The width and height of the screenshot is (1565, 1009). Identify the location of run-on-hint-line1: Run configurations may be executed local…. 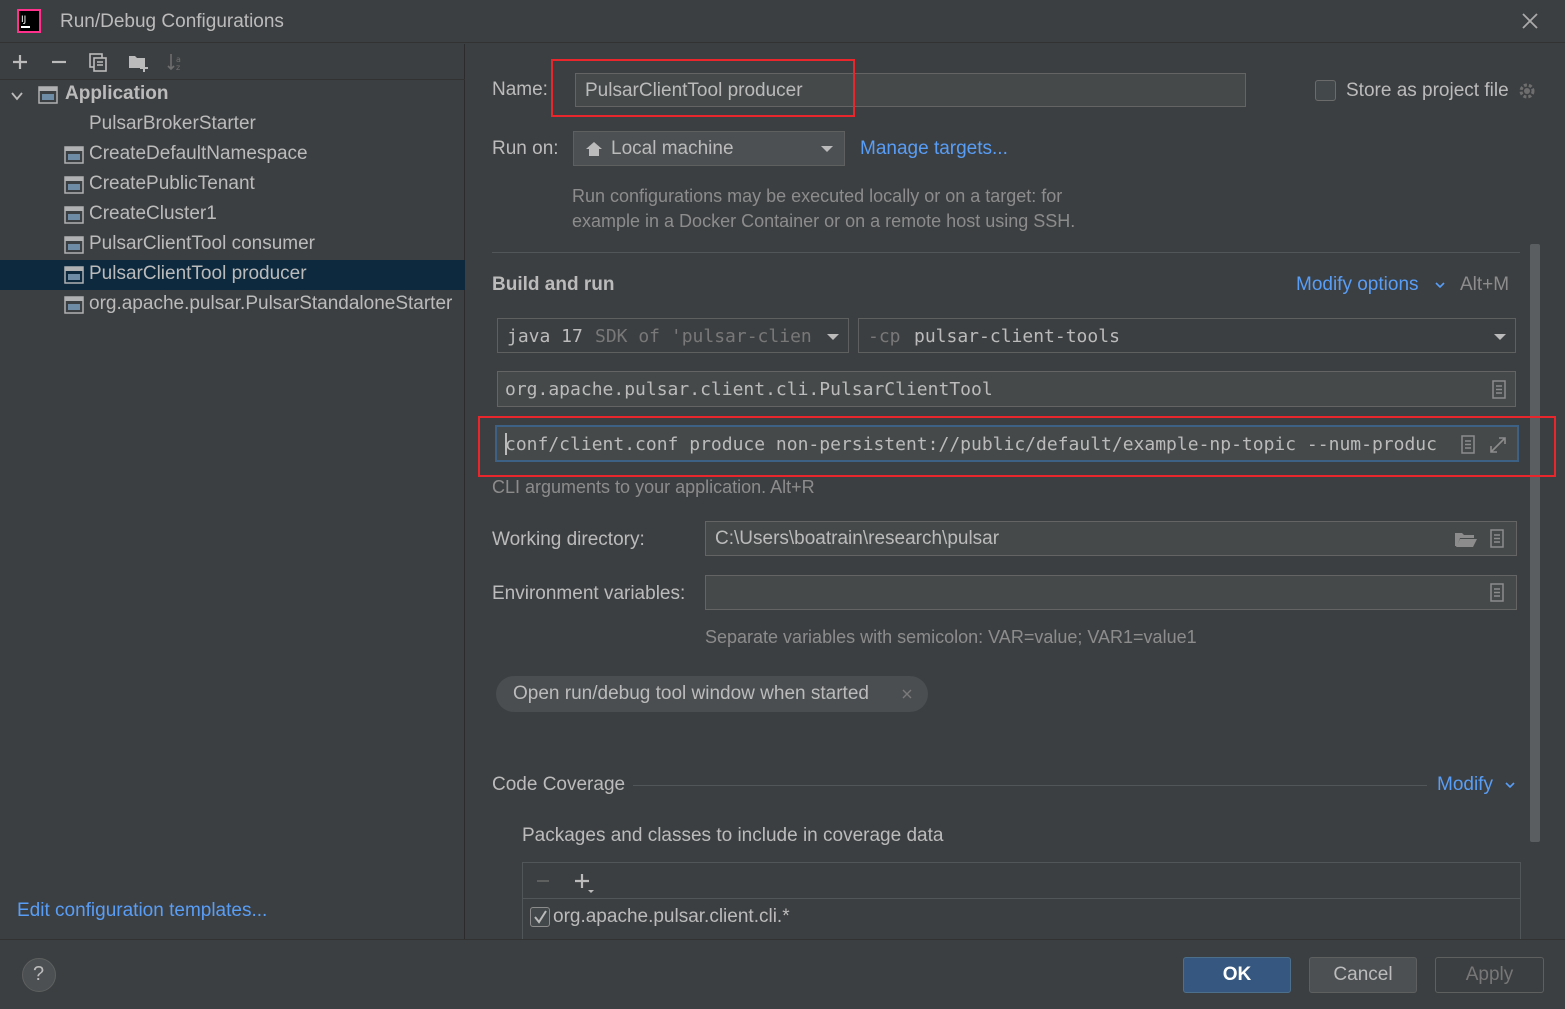
(817, 196).